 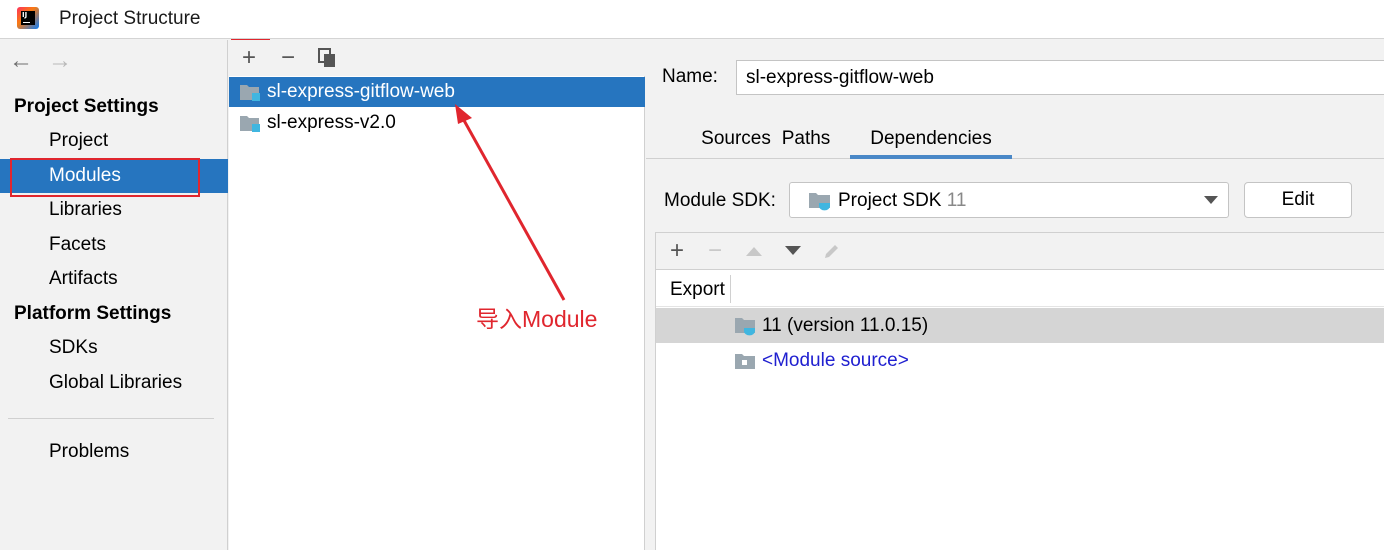 I want to click on column-separator, so click(x=730, y=289).